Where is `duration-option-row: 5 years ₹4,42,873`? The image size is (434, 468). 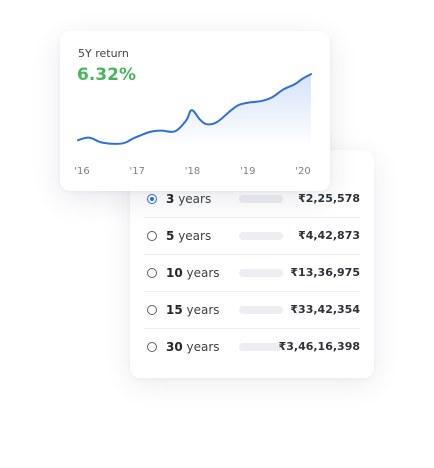
duration-option-row: 5 years ₹4,42,873 is located at coordinates (252, 236).